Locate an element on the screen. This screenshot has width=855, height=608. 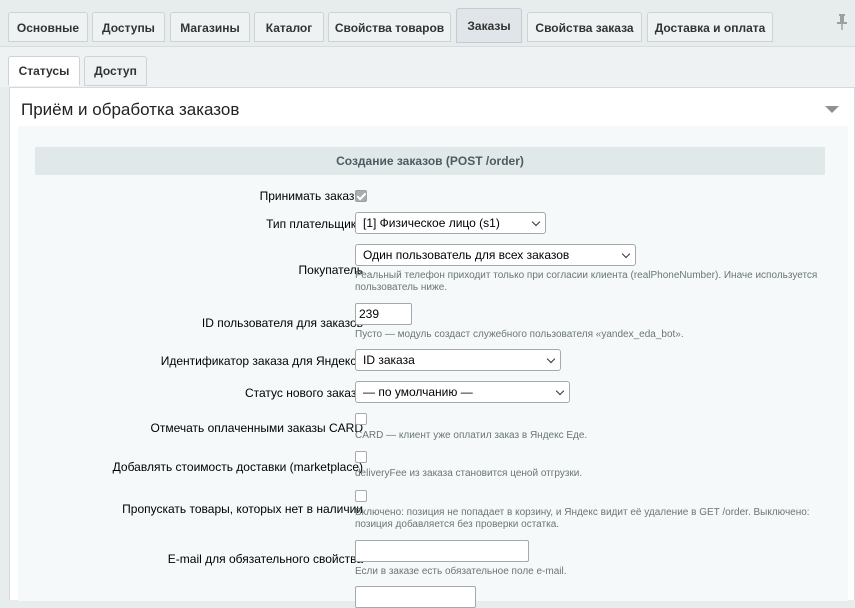
buyer-hint-line-2: пользователь ниже. is located at coordinates (401, 287).